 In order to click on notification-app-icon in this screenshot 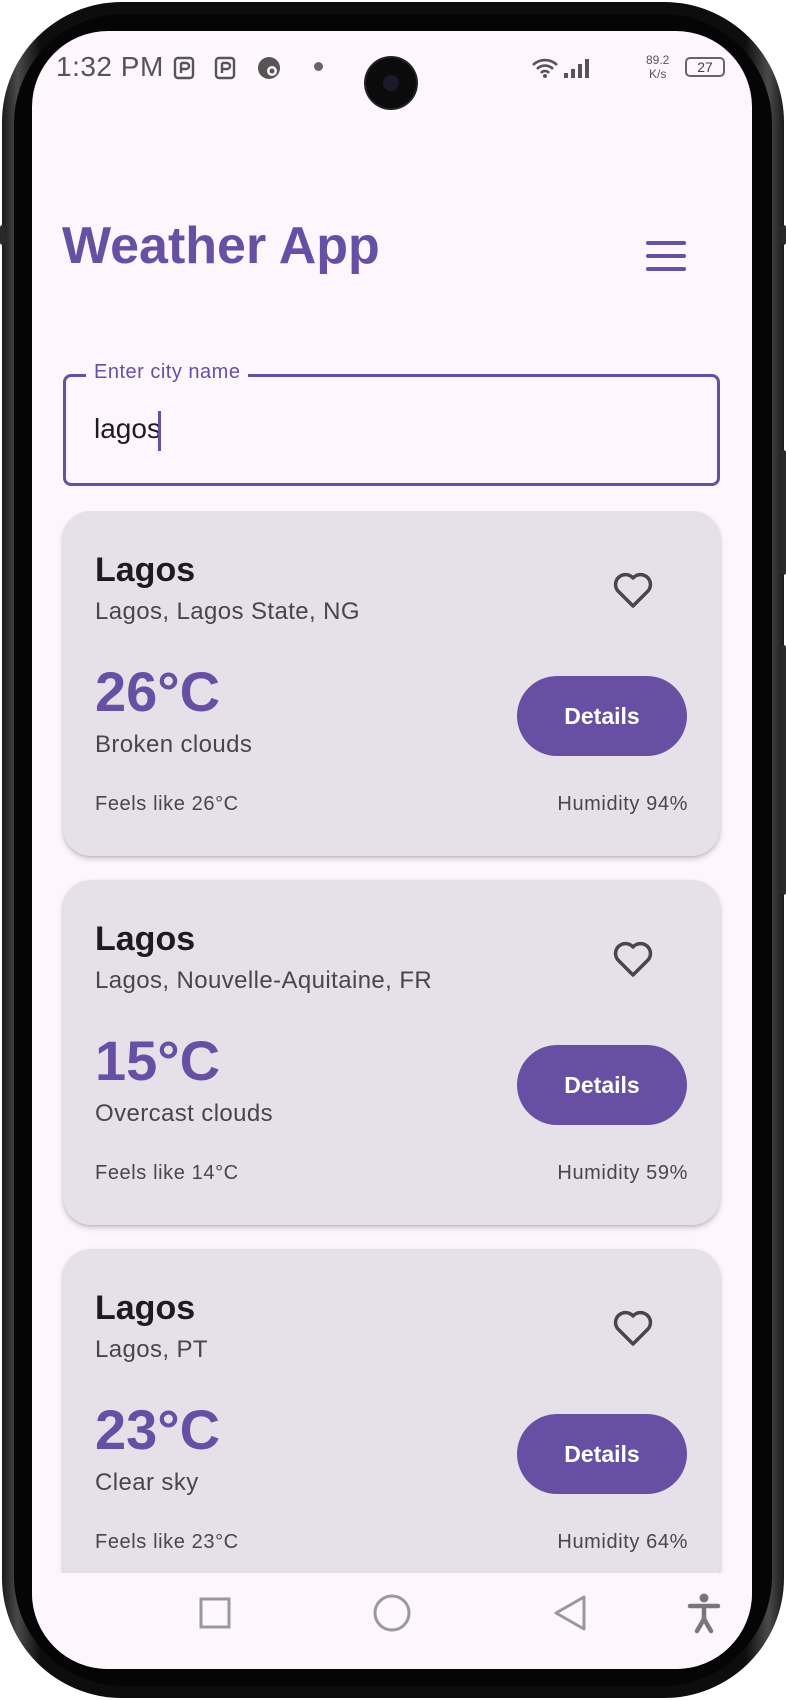, I will do `click(268, 68)`.